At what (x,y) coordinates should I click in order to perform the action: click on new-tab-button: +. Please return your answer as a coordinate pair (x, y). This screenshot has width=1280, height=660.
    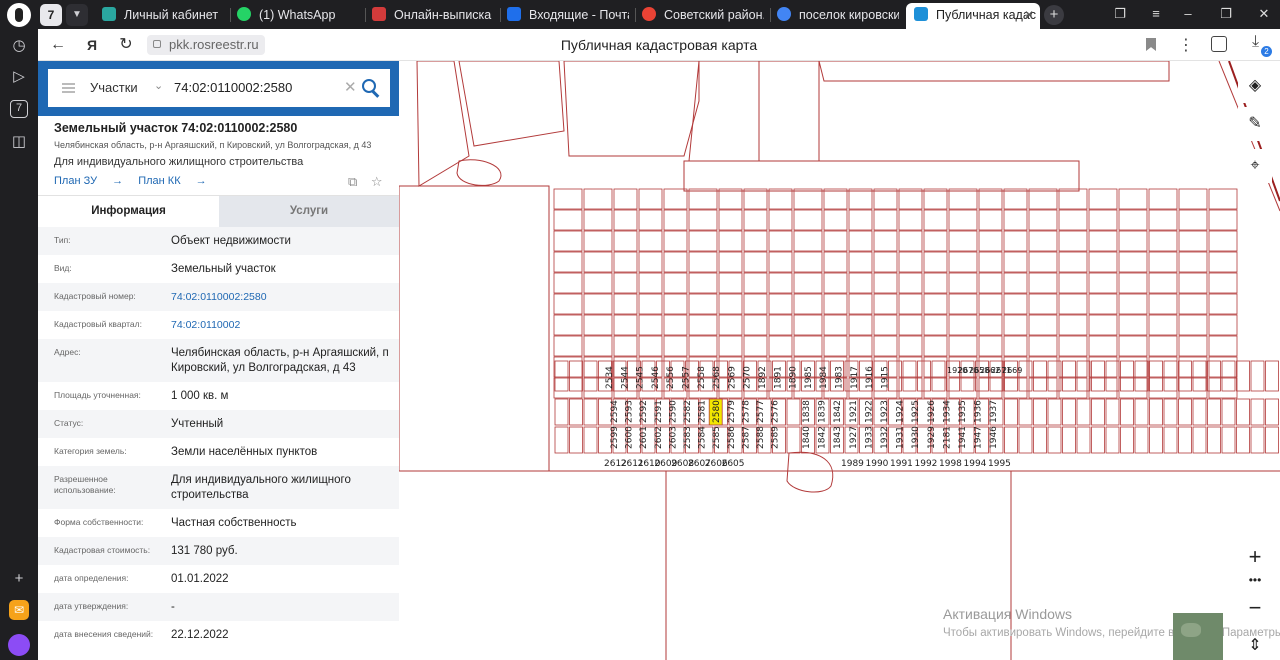
    Looking at the image, I should click on (1054, 15).